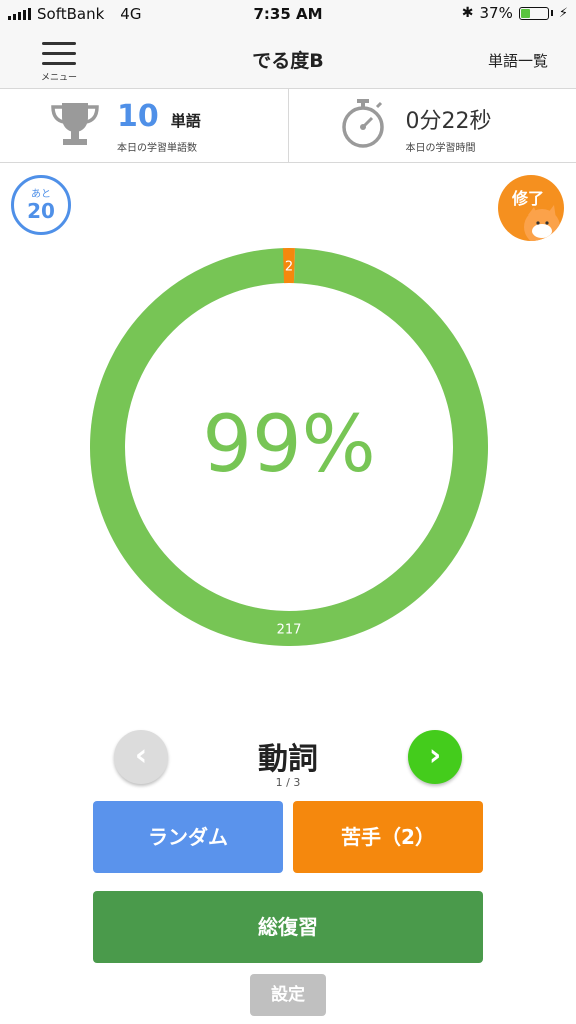 The width and height of the screenshot is (576, 1024). I want to click on remaining-prefix: あと, so click(41, 194).